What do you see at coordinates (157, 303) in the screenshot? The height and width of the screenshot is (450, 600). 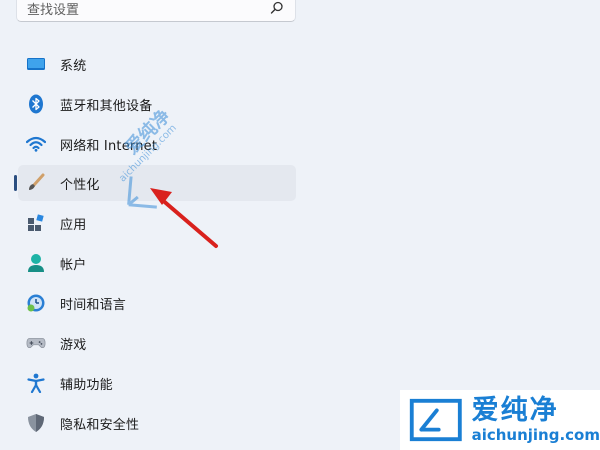 I see `nav-item-time-language: 时间和语言` at bounding box center [157, 303].